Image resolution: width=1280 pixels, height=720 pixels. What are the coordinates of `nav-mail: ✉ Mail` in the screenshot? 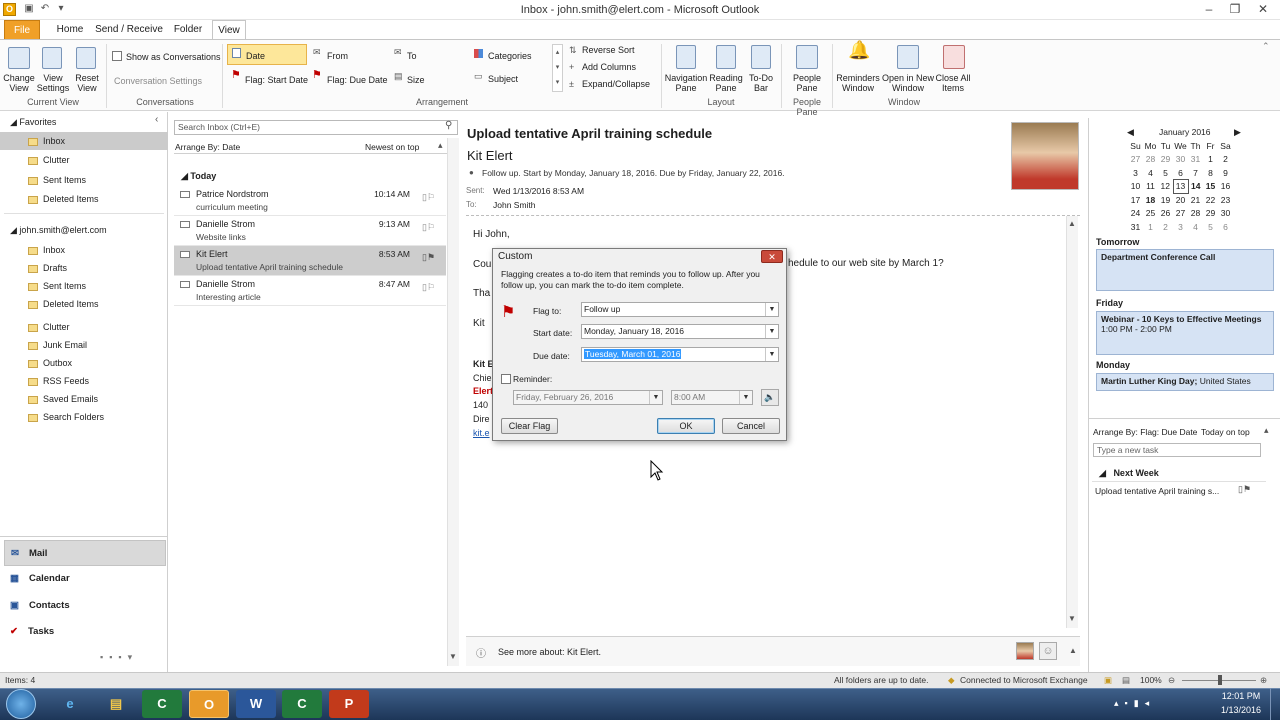 It's located at (85, 553).